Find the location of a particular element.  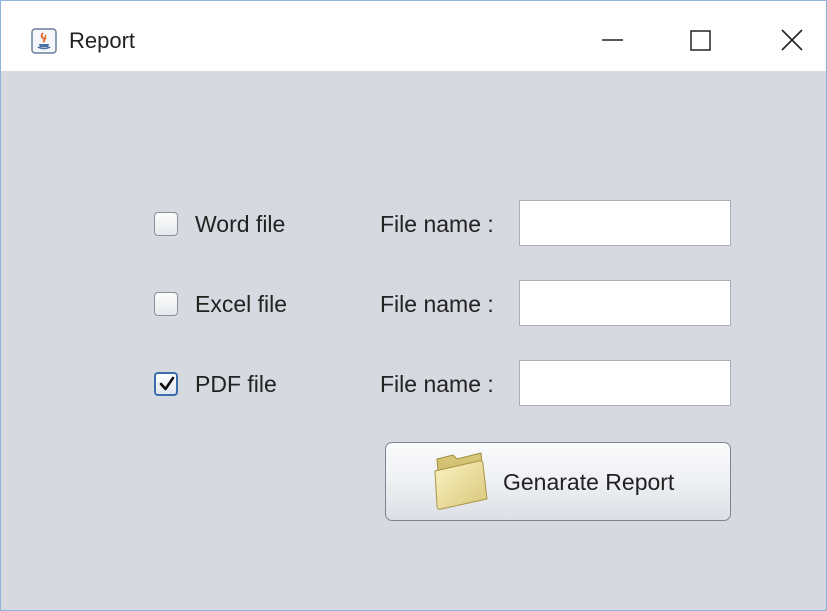

excel-file-name-label: File name : is located at coordinates (437, 304).